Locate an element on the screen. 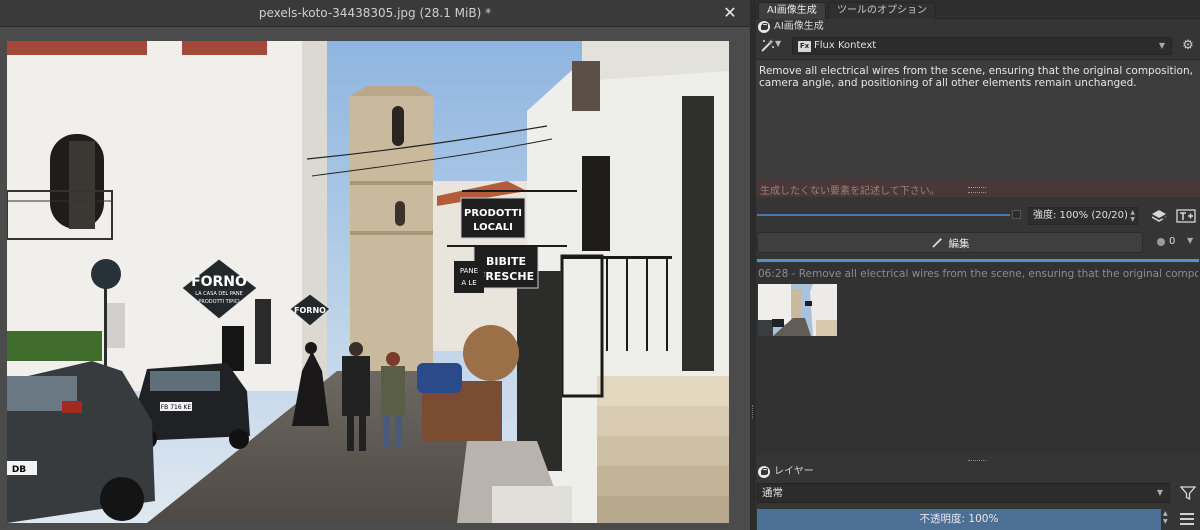  svg-text: LOCALI is located at coordinates (493, 227).